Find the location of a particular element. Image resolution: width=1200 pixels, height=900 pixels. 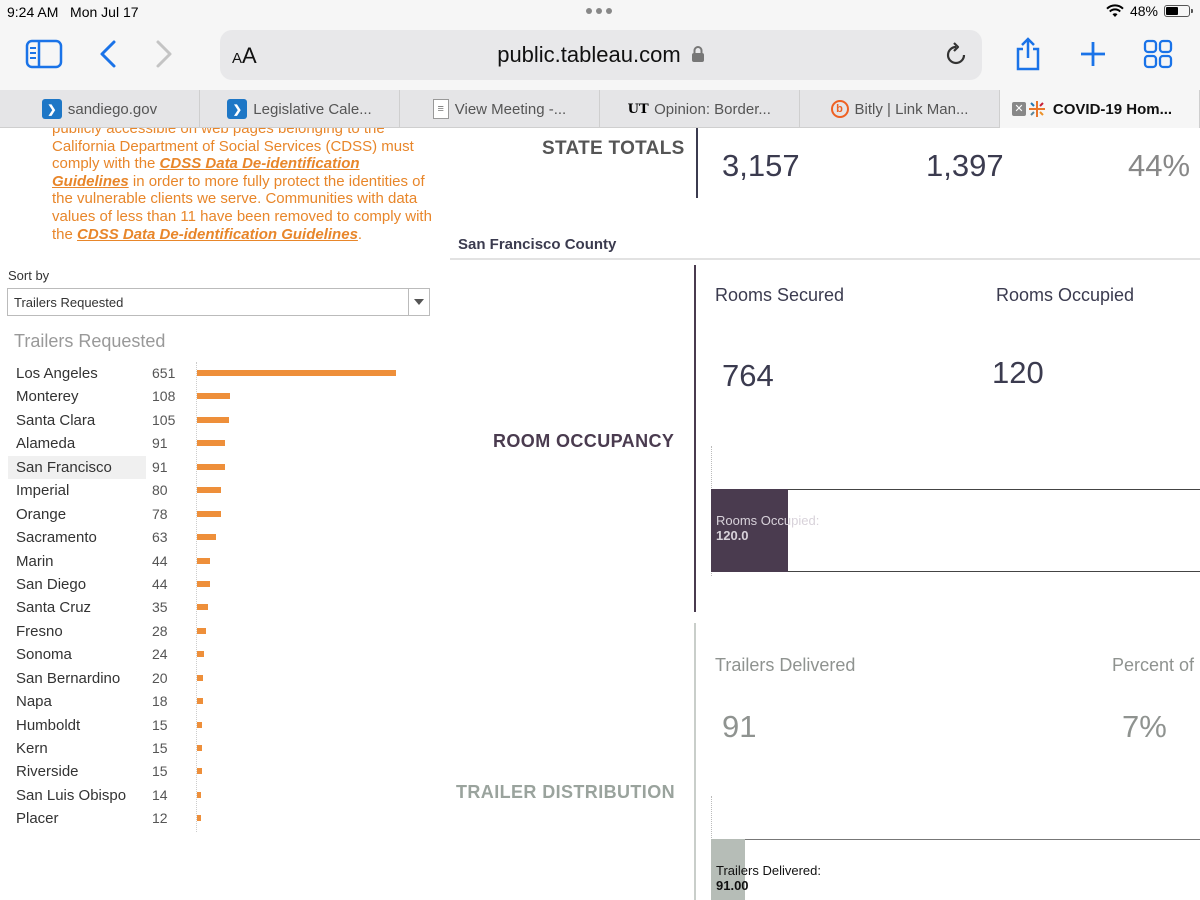

browser-toolbar: AA public.tableau.com is located at coordinates (600, 57).